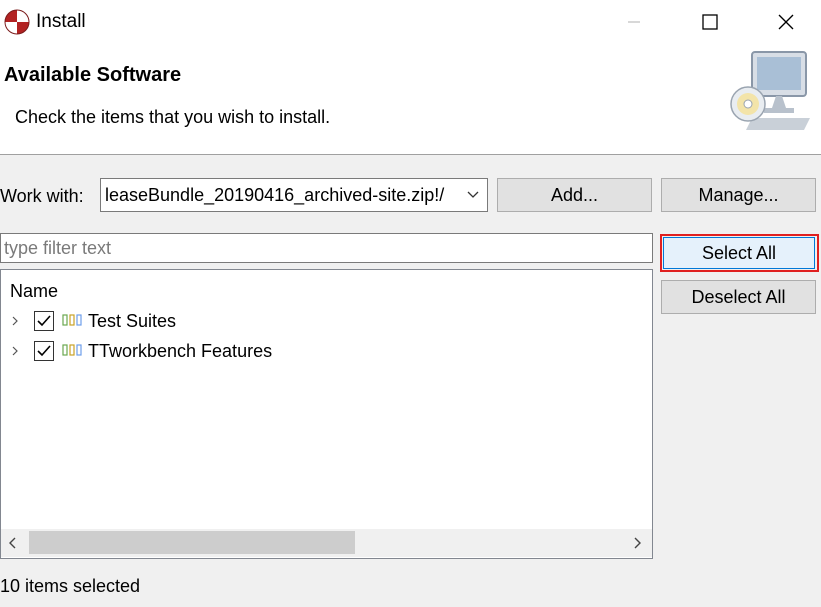  I want to click on header-separator, so click(410, 154).